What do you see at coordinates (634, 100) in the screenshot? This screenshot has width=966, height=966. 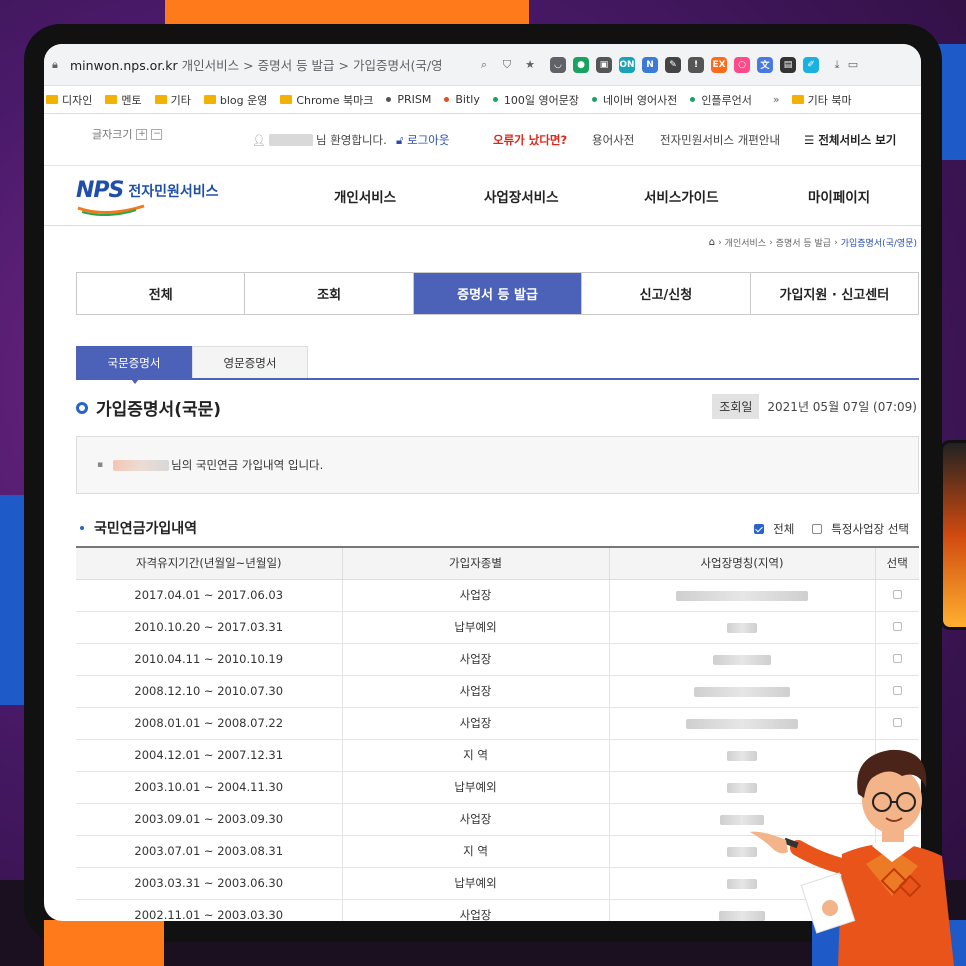 I see `bookmark-item: 네이버 영어사전` at bounding box center [634, 100].